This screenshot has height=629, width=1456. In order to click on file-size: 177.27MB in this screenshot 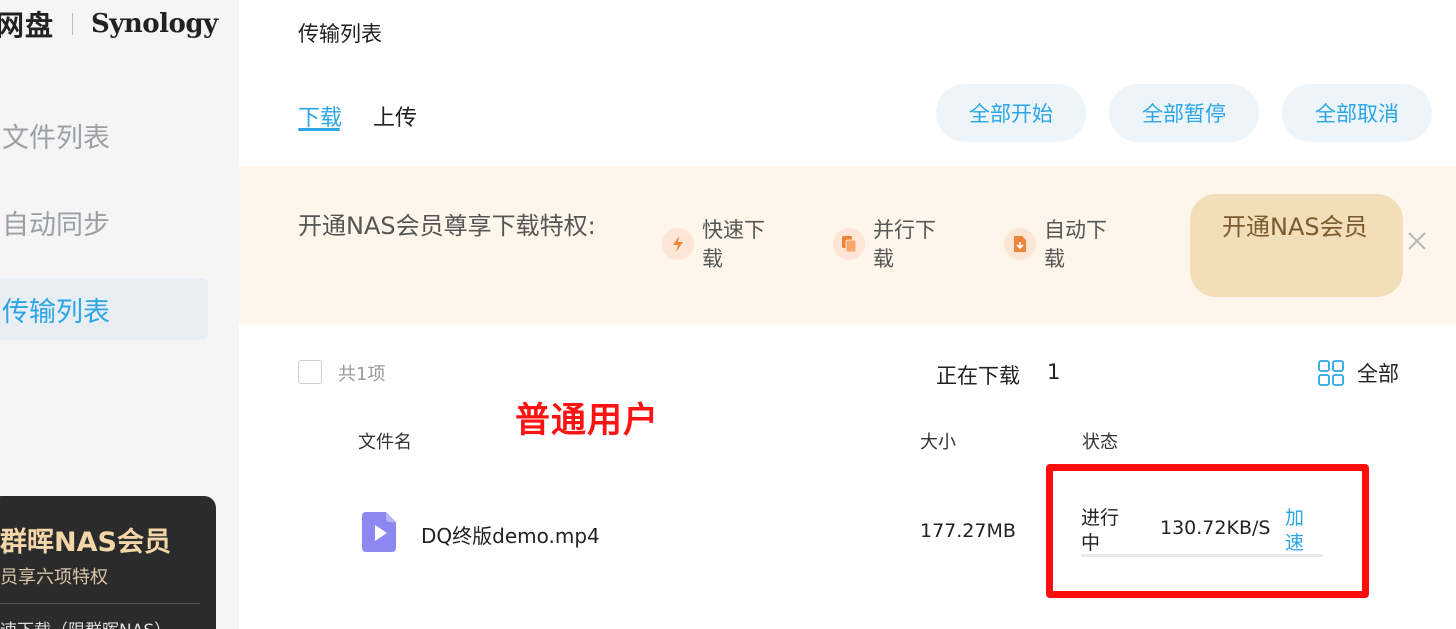, I will do `click(968, 531)`.